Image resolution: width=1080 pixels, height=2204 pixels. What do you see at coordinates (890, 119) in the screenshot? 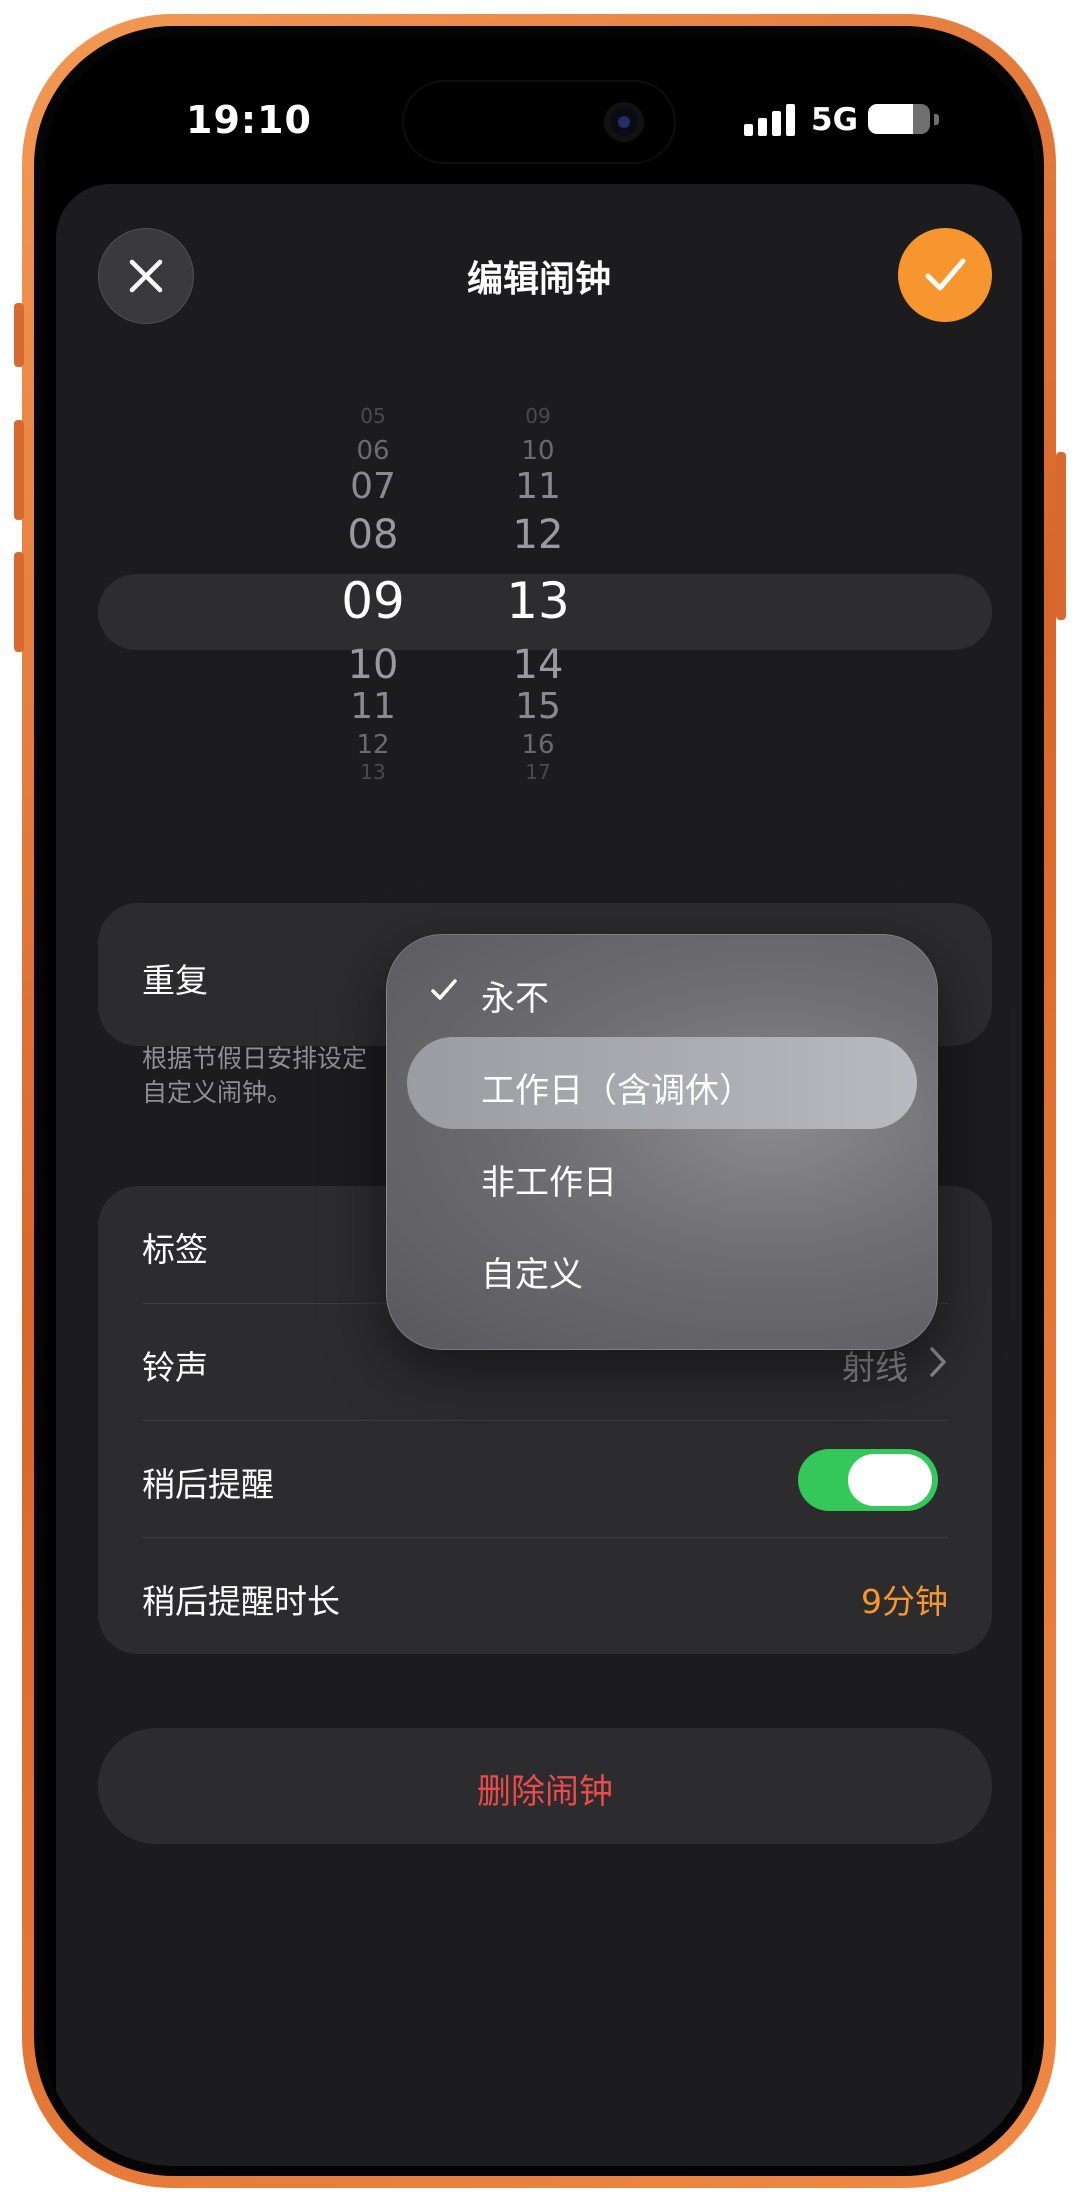
I see `battery-level` at bounding box center [890, 119].